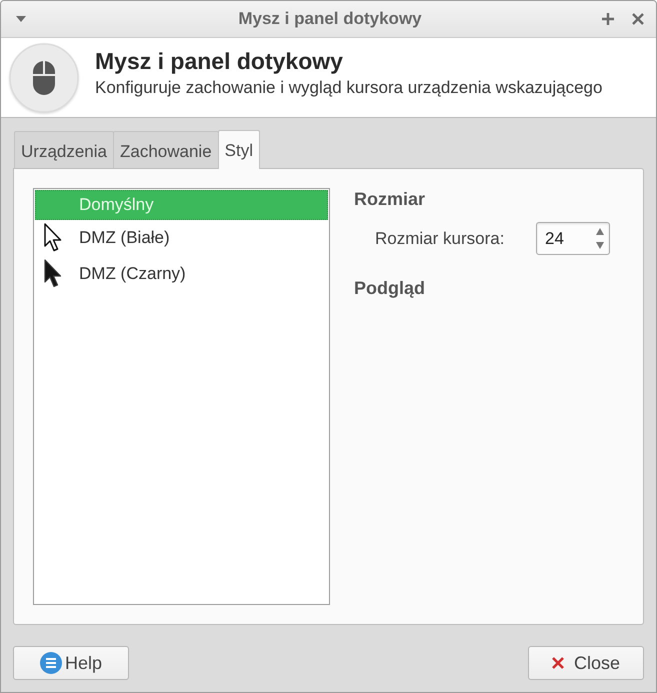 The height and width of the screenshot is (693, 657). Describe the element at coordinates (181, 274) in the screenshot. I see `list-item: DMZ (Czarny)` at that location.